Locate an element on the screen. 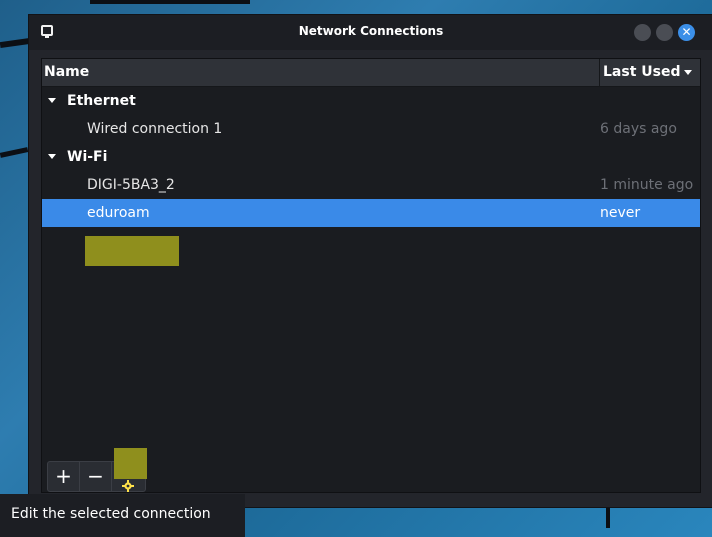 The height and width of the screenshot is (537, 712). connection-row: DIGI-5BA3_2 1 minute ago is located at coordinates (371, 185).